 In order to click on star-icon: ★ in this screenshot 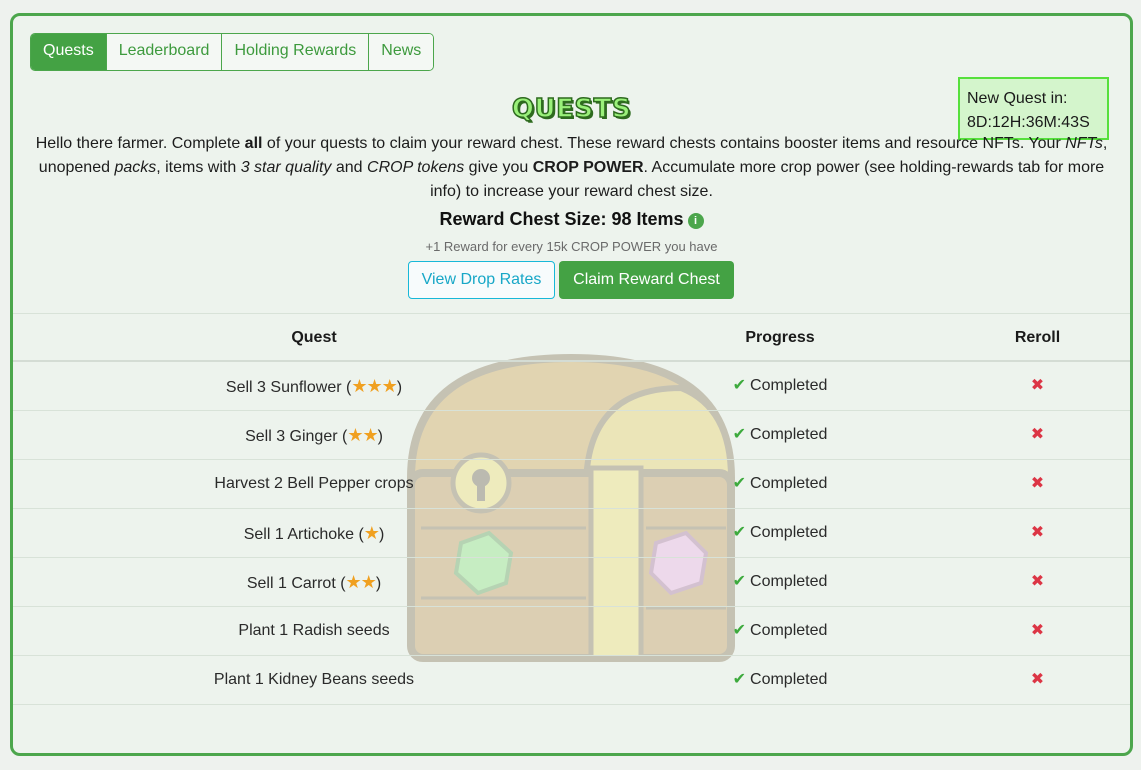, I will do `click(371, 533)`.